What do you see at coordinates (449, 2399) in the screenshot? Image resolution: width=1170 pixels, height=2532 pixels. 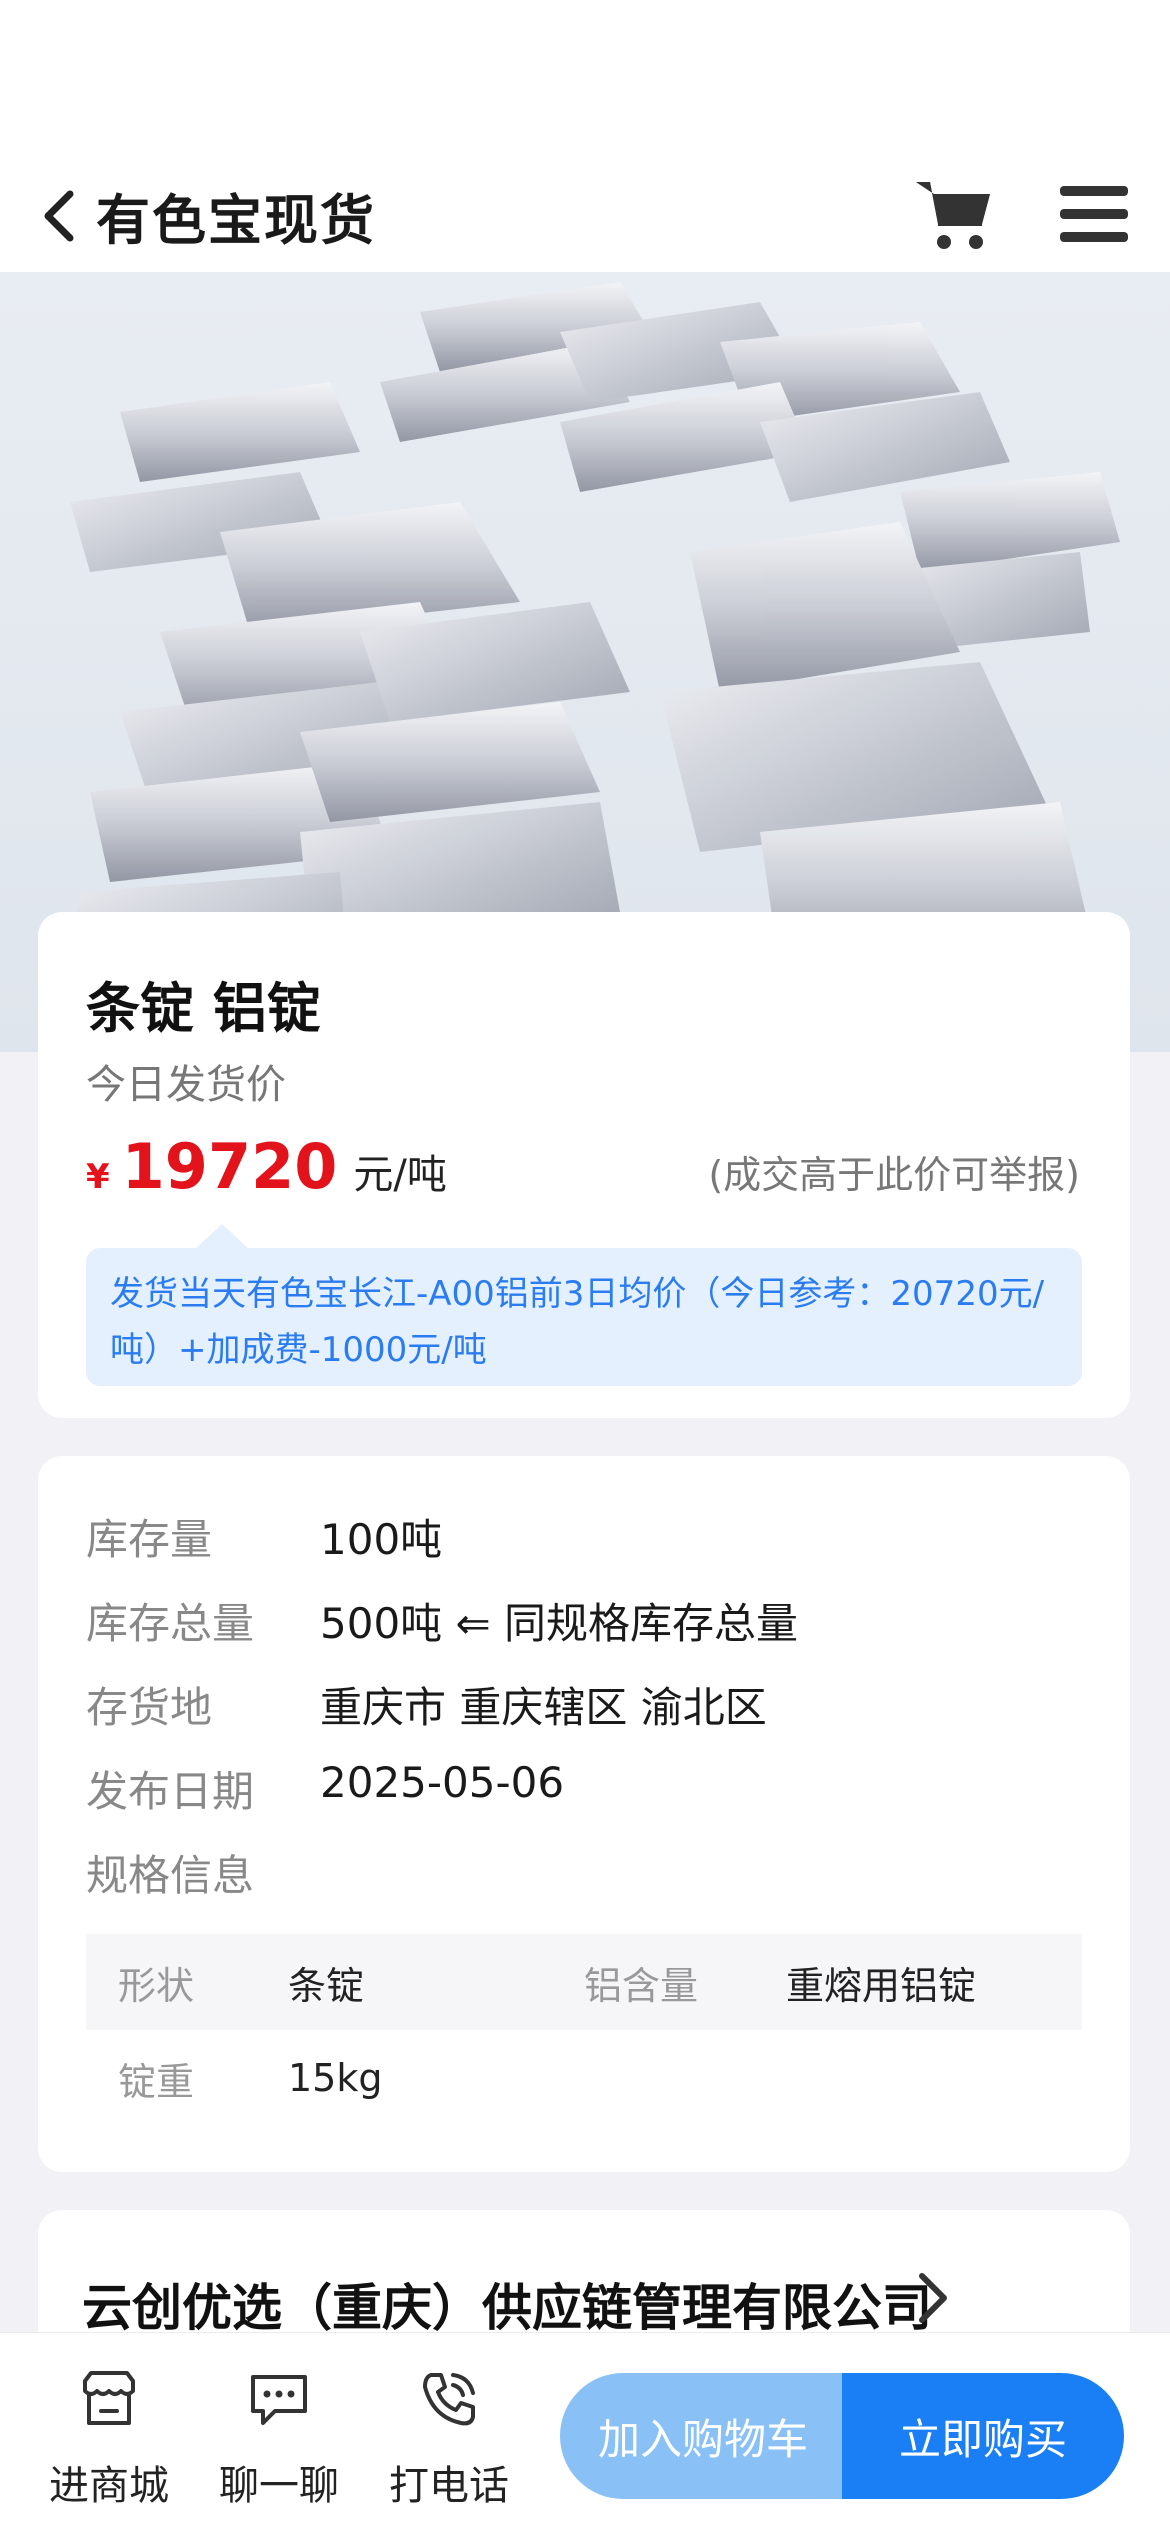 I see `phone-icon` at bounding box center [449, 2399].